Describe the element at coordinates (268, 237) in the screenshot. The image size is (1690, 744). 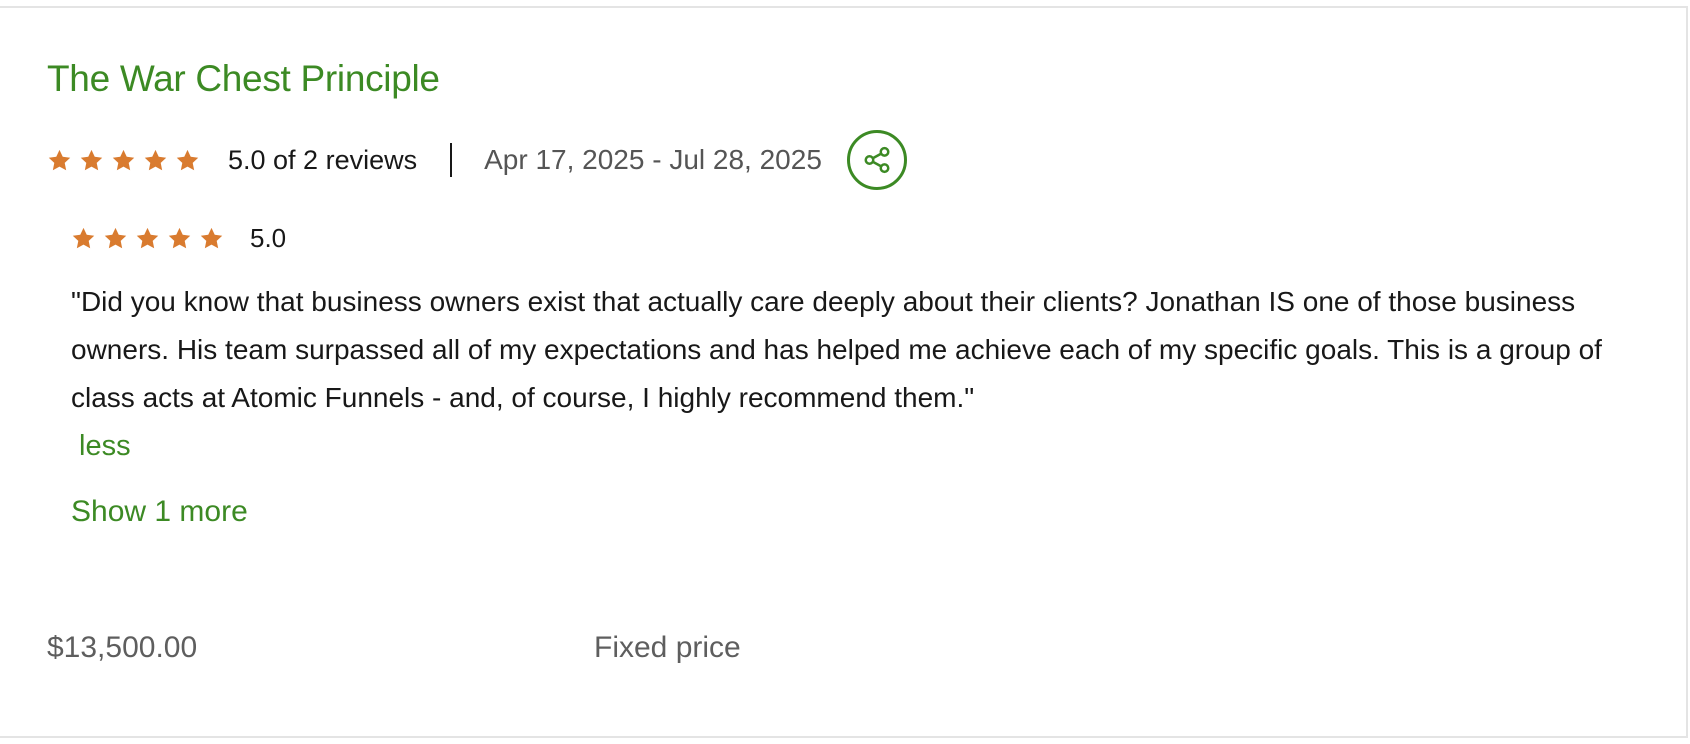
I see `review-score: 5.0` at that location.